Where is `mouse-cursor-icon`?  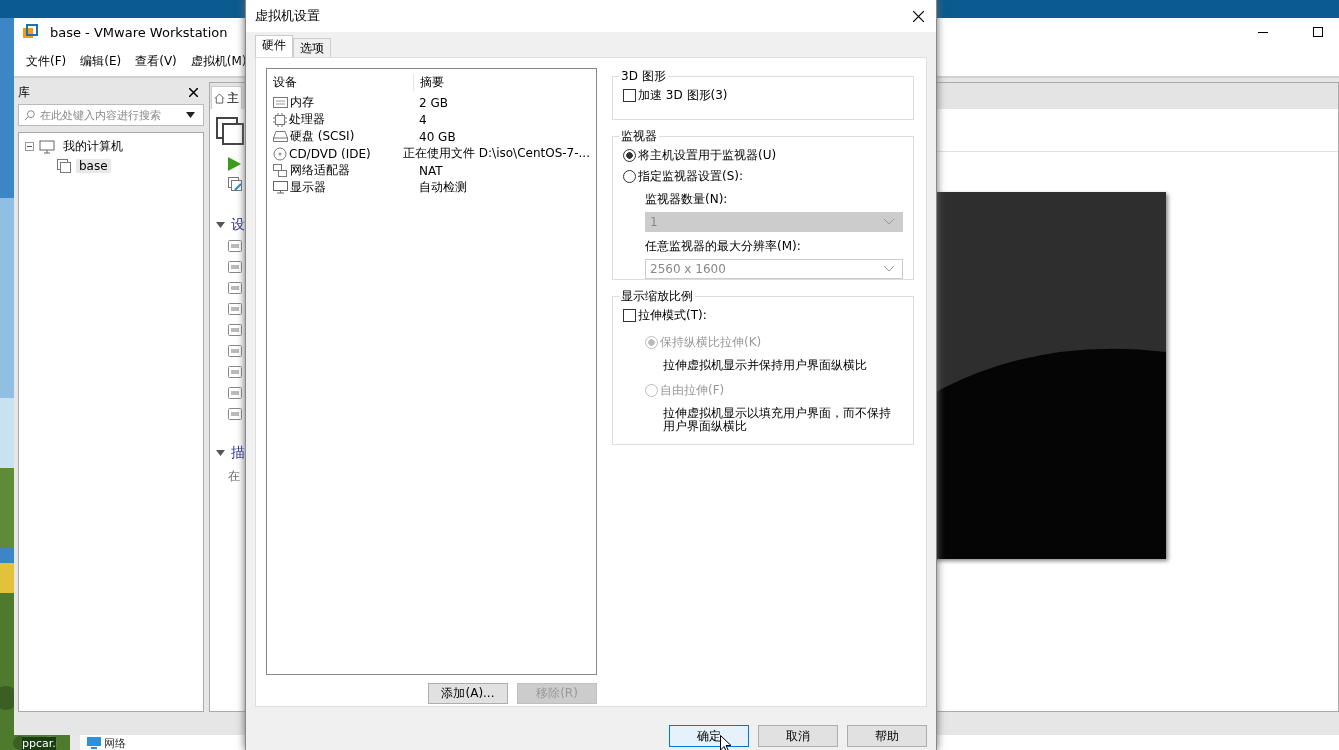 mouse-cursor-icon is located at coordinates (726, 742).